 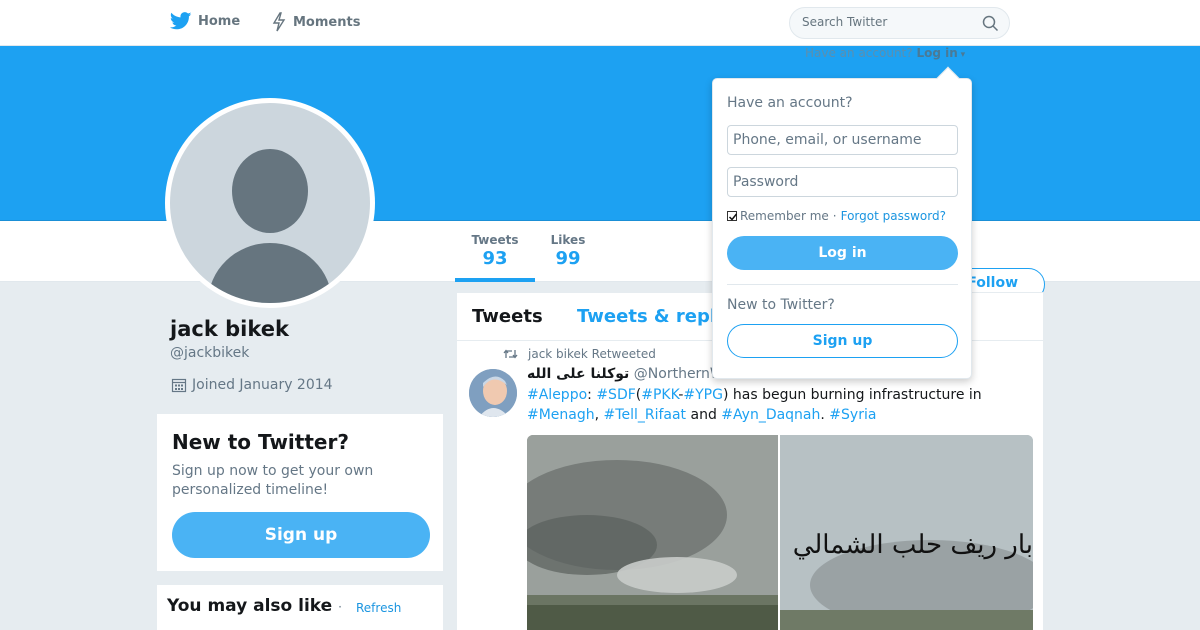 I want to click on search-box, so click(x=899, y=23).